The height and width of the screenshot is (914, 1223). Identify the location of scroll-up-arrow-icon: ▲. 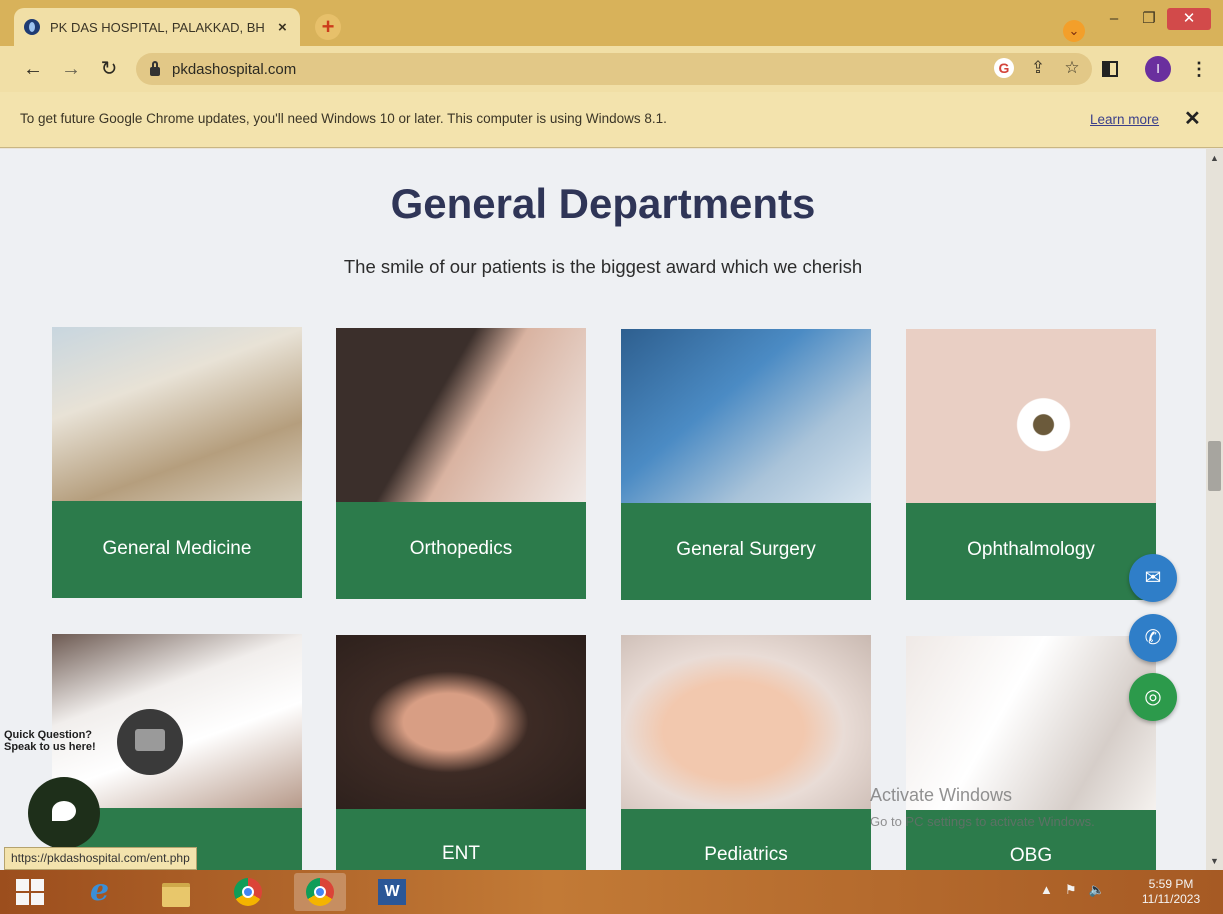
(1214, 158).